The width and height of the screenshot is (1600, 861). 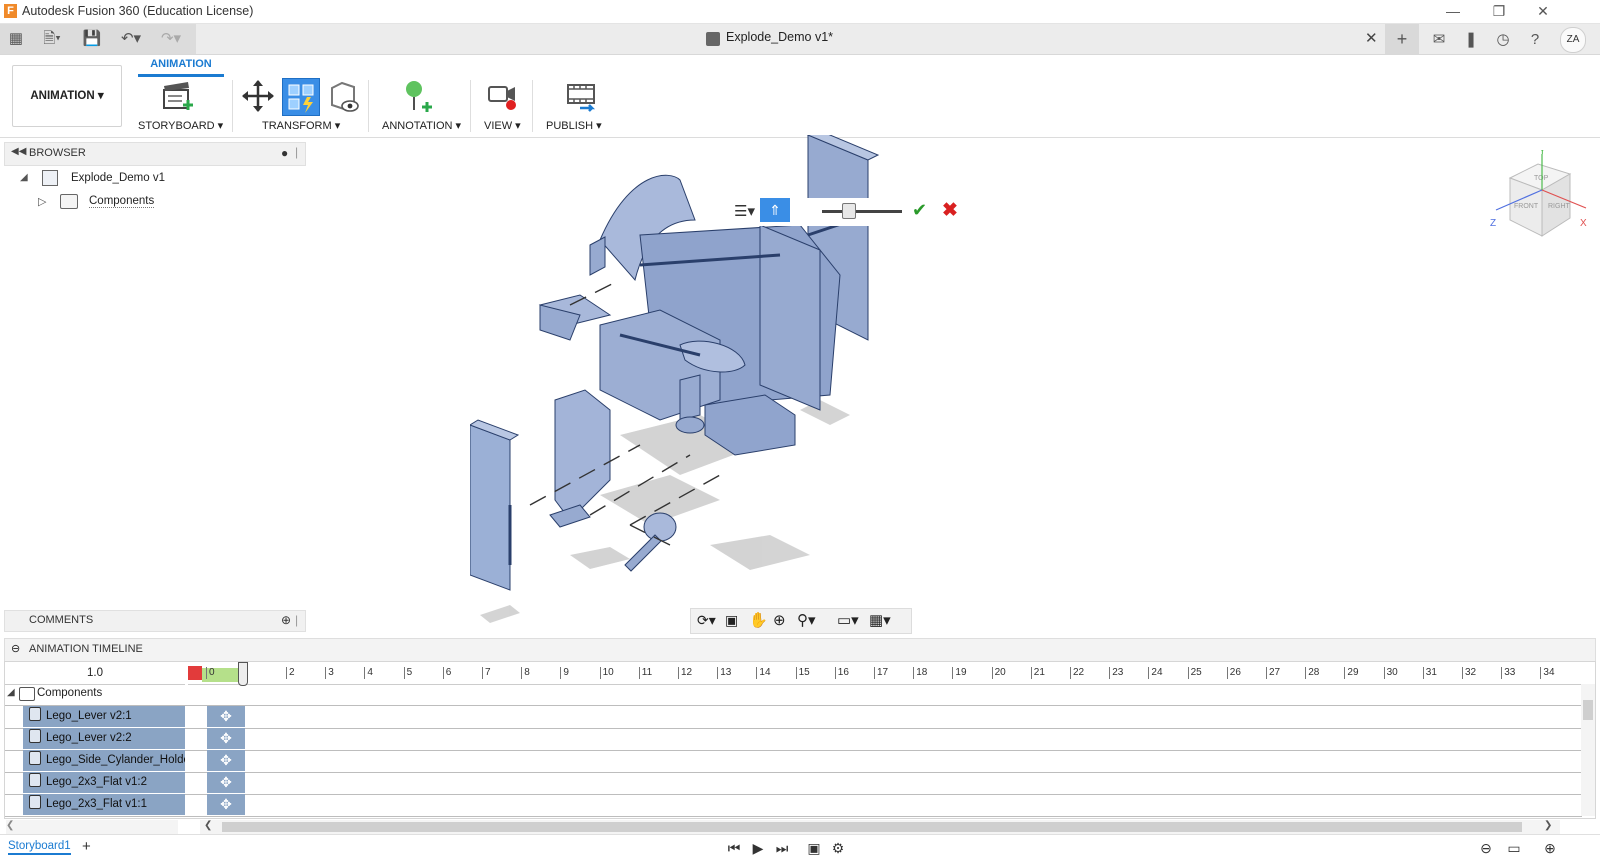 I want to click on transform-group-label: TRANSFORM ▾, so click(x=301, y=125).